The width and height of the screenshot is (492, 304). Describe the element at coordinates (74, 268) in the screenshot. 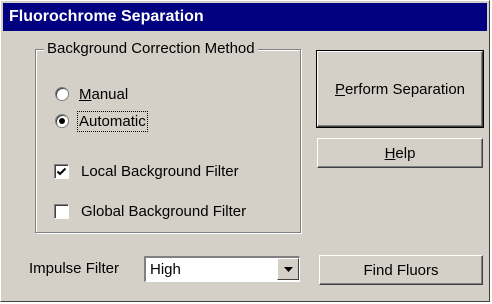

I see `impulse-filter-label: Impulse Filter` at that location.